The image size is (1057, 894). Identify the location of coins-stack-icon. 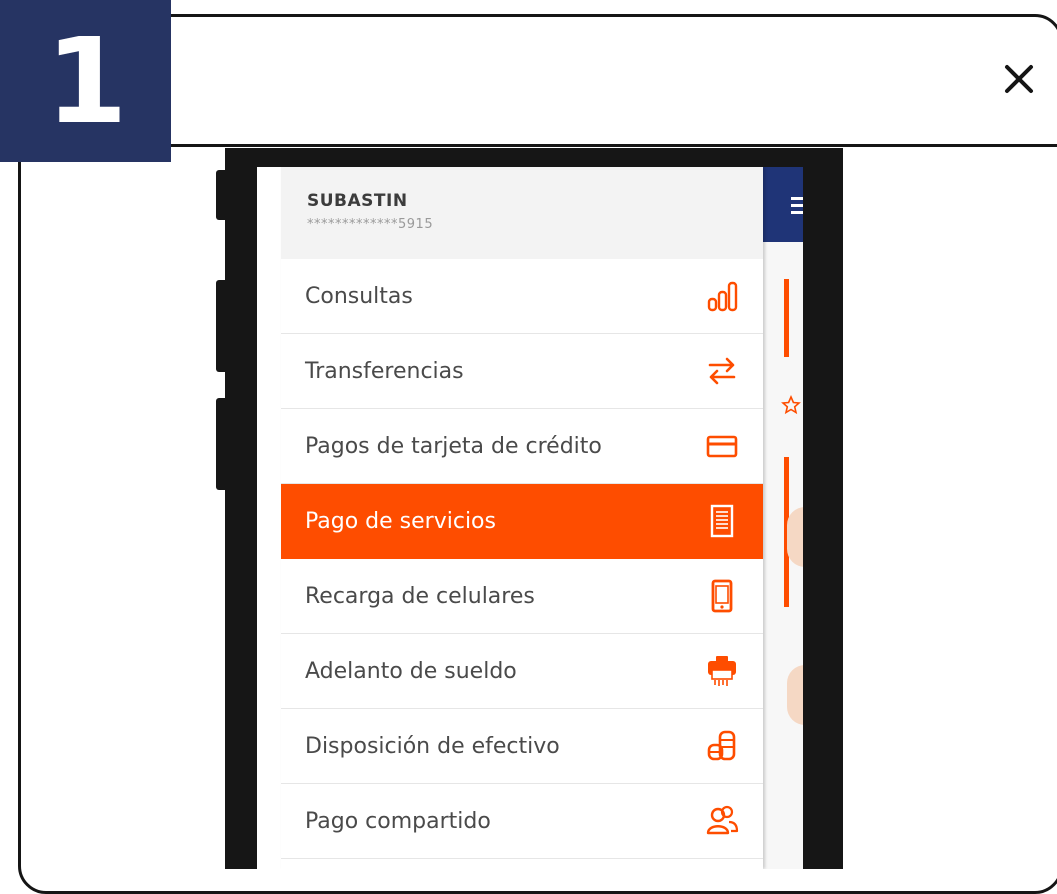
(722, 746).